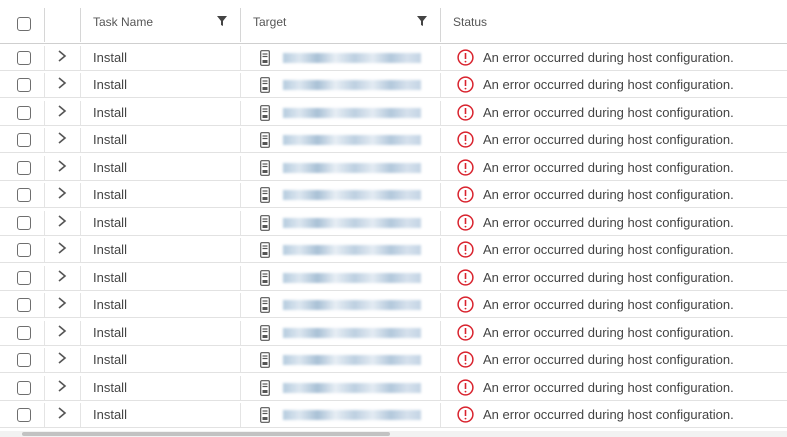  Describe the element at coordinates (333, 21) in the screenshot. I see `column-header-target: Target` at that location.